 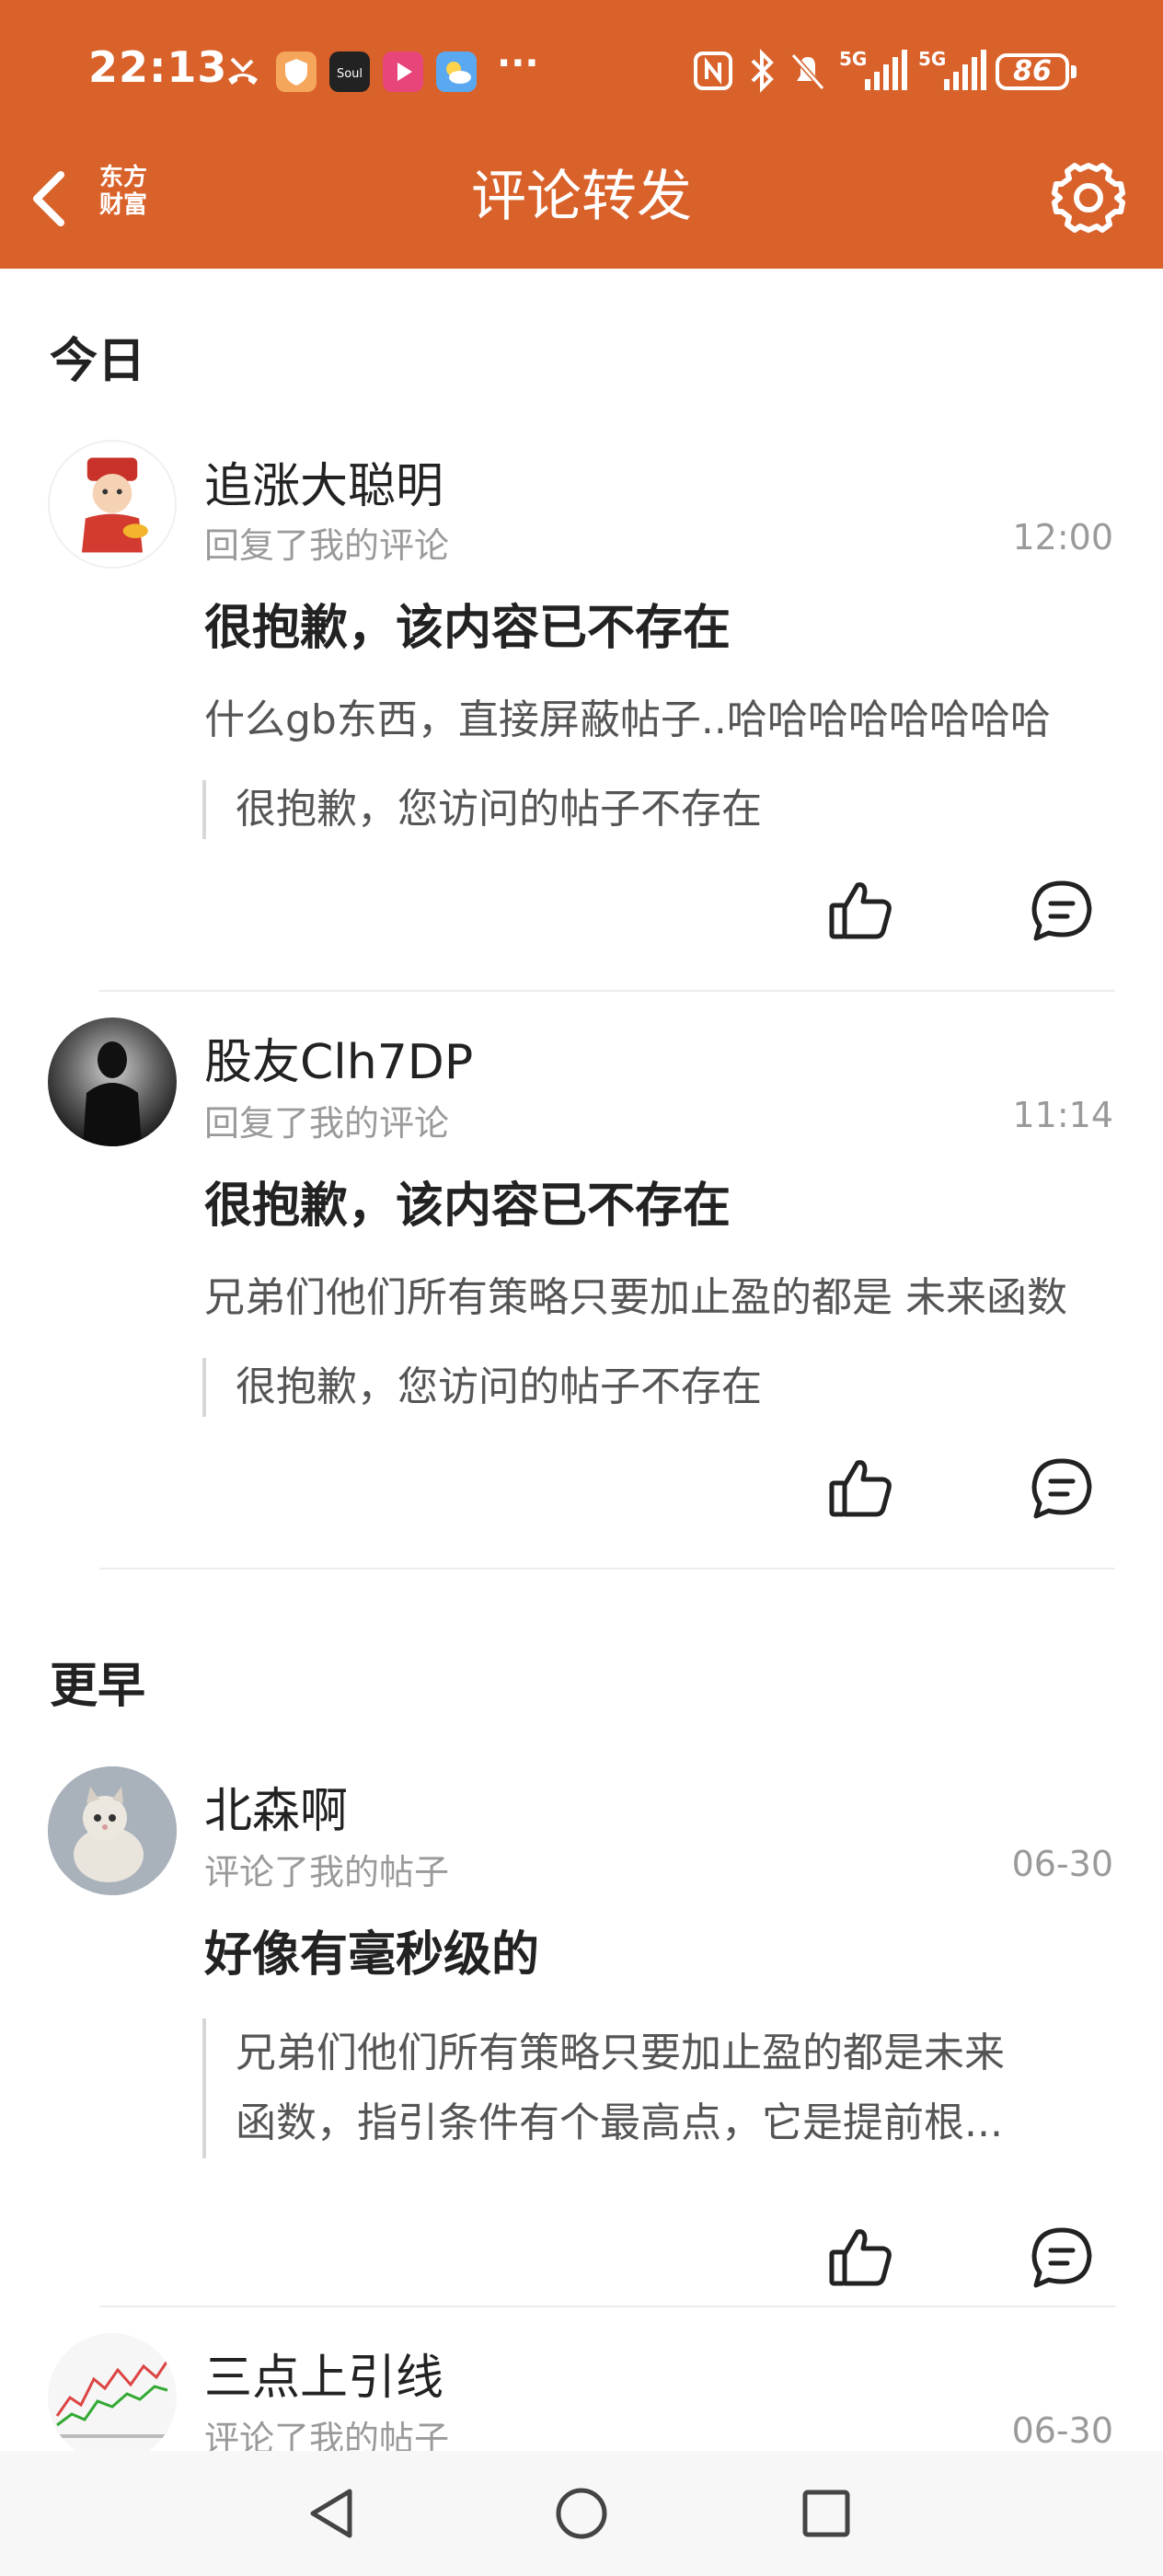 I want to click on system-nav-bar, so click(x=581, y=2513).